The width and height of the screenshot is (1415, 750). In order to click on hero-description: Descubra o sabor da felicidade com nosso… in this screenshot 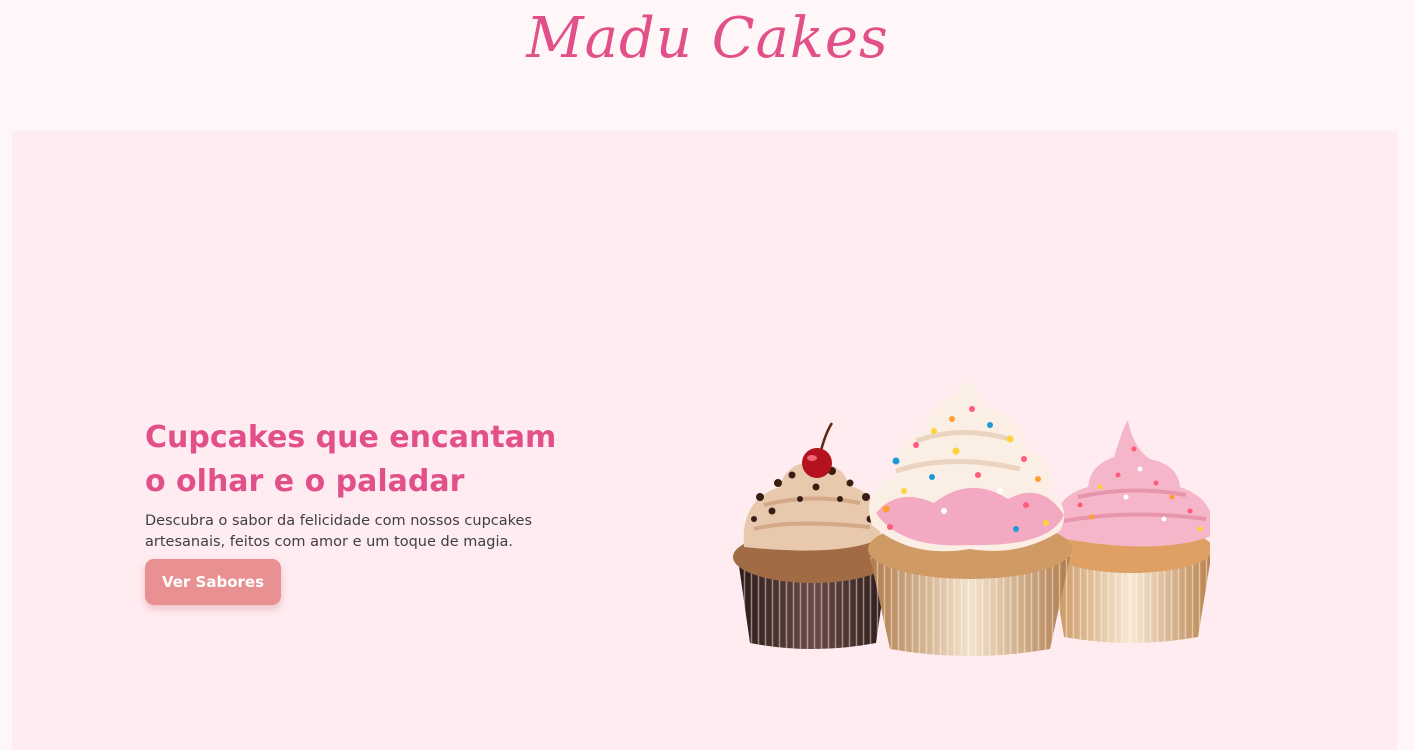, I will do `click(338, 531)`.